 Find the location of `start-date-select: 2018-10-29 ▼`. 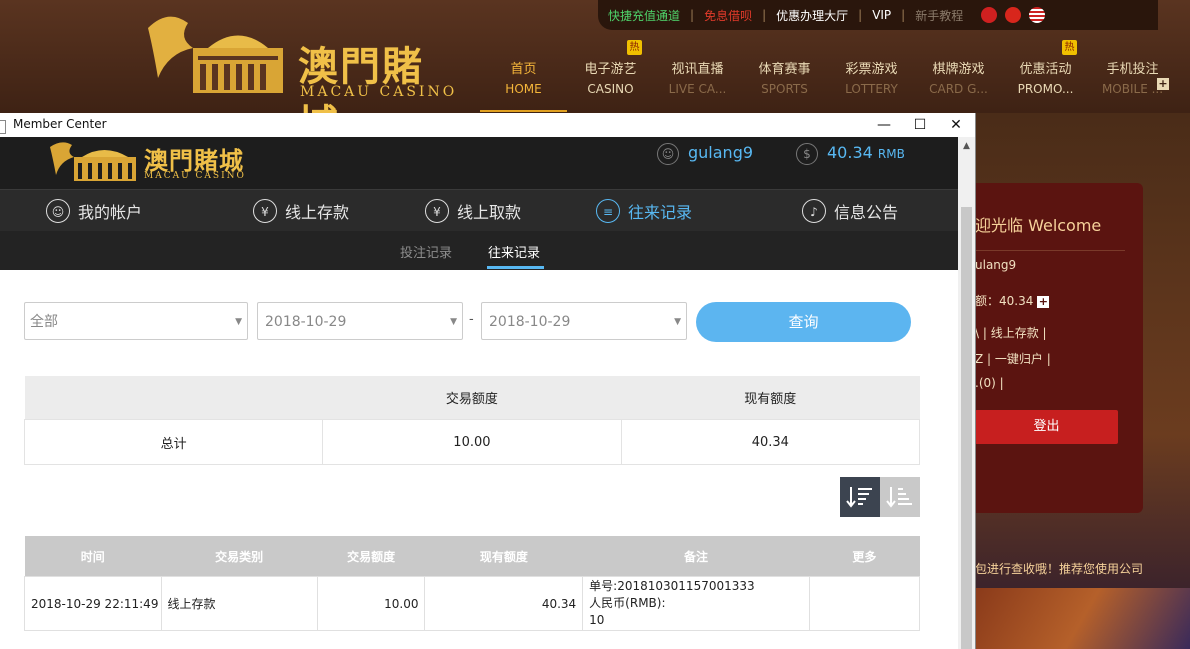

start-date-select: 2018-10-29 ▼ is located at coordinates (360, 321).